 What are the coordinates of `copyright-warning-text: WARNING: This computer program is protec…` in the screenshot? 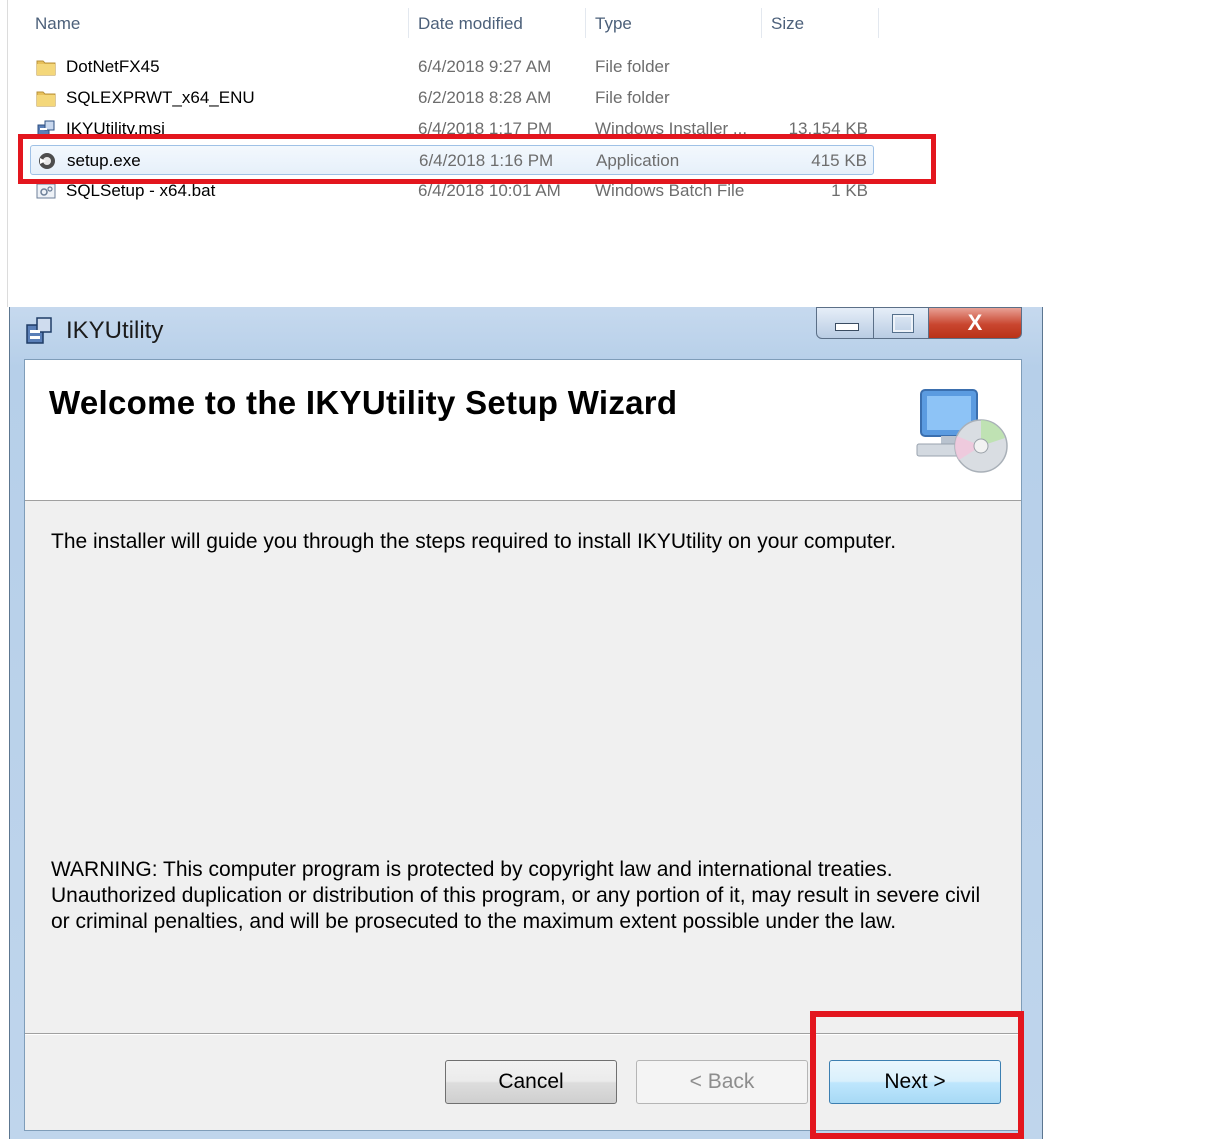 It's located at (516, 895).